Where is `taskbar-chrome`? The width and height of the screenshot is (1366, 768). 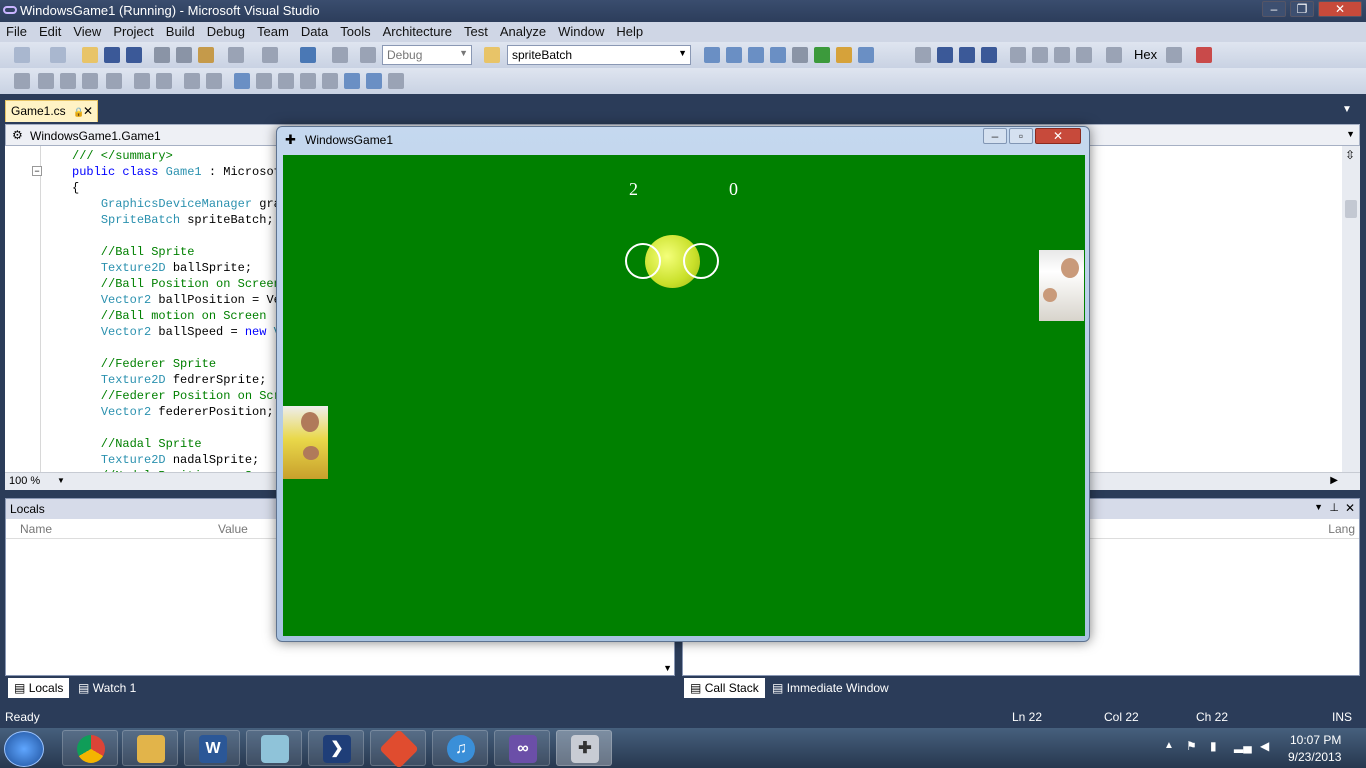 taskbar-chrome is located at coordinates (90, 748).